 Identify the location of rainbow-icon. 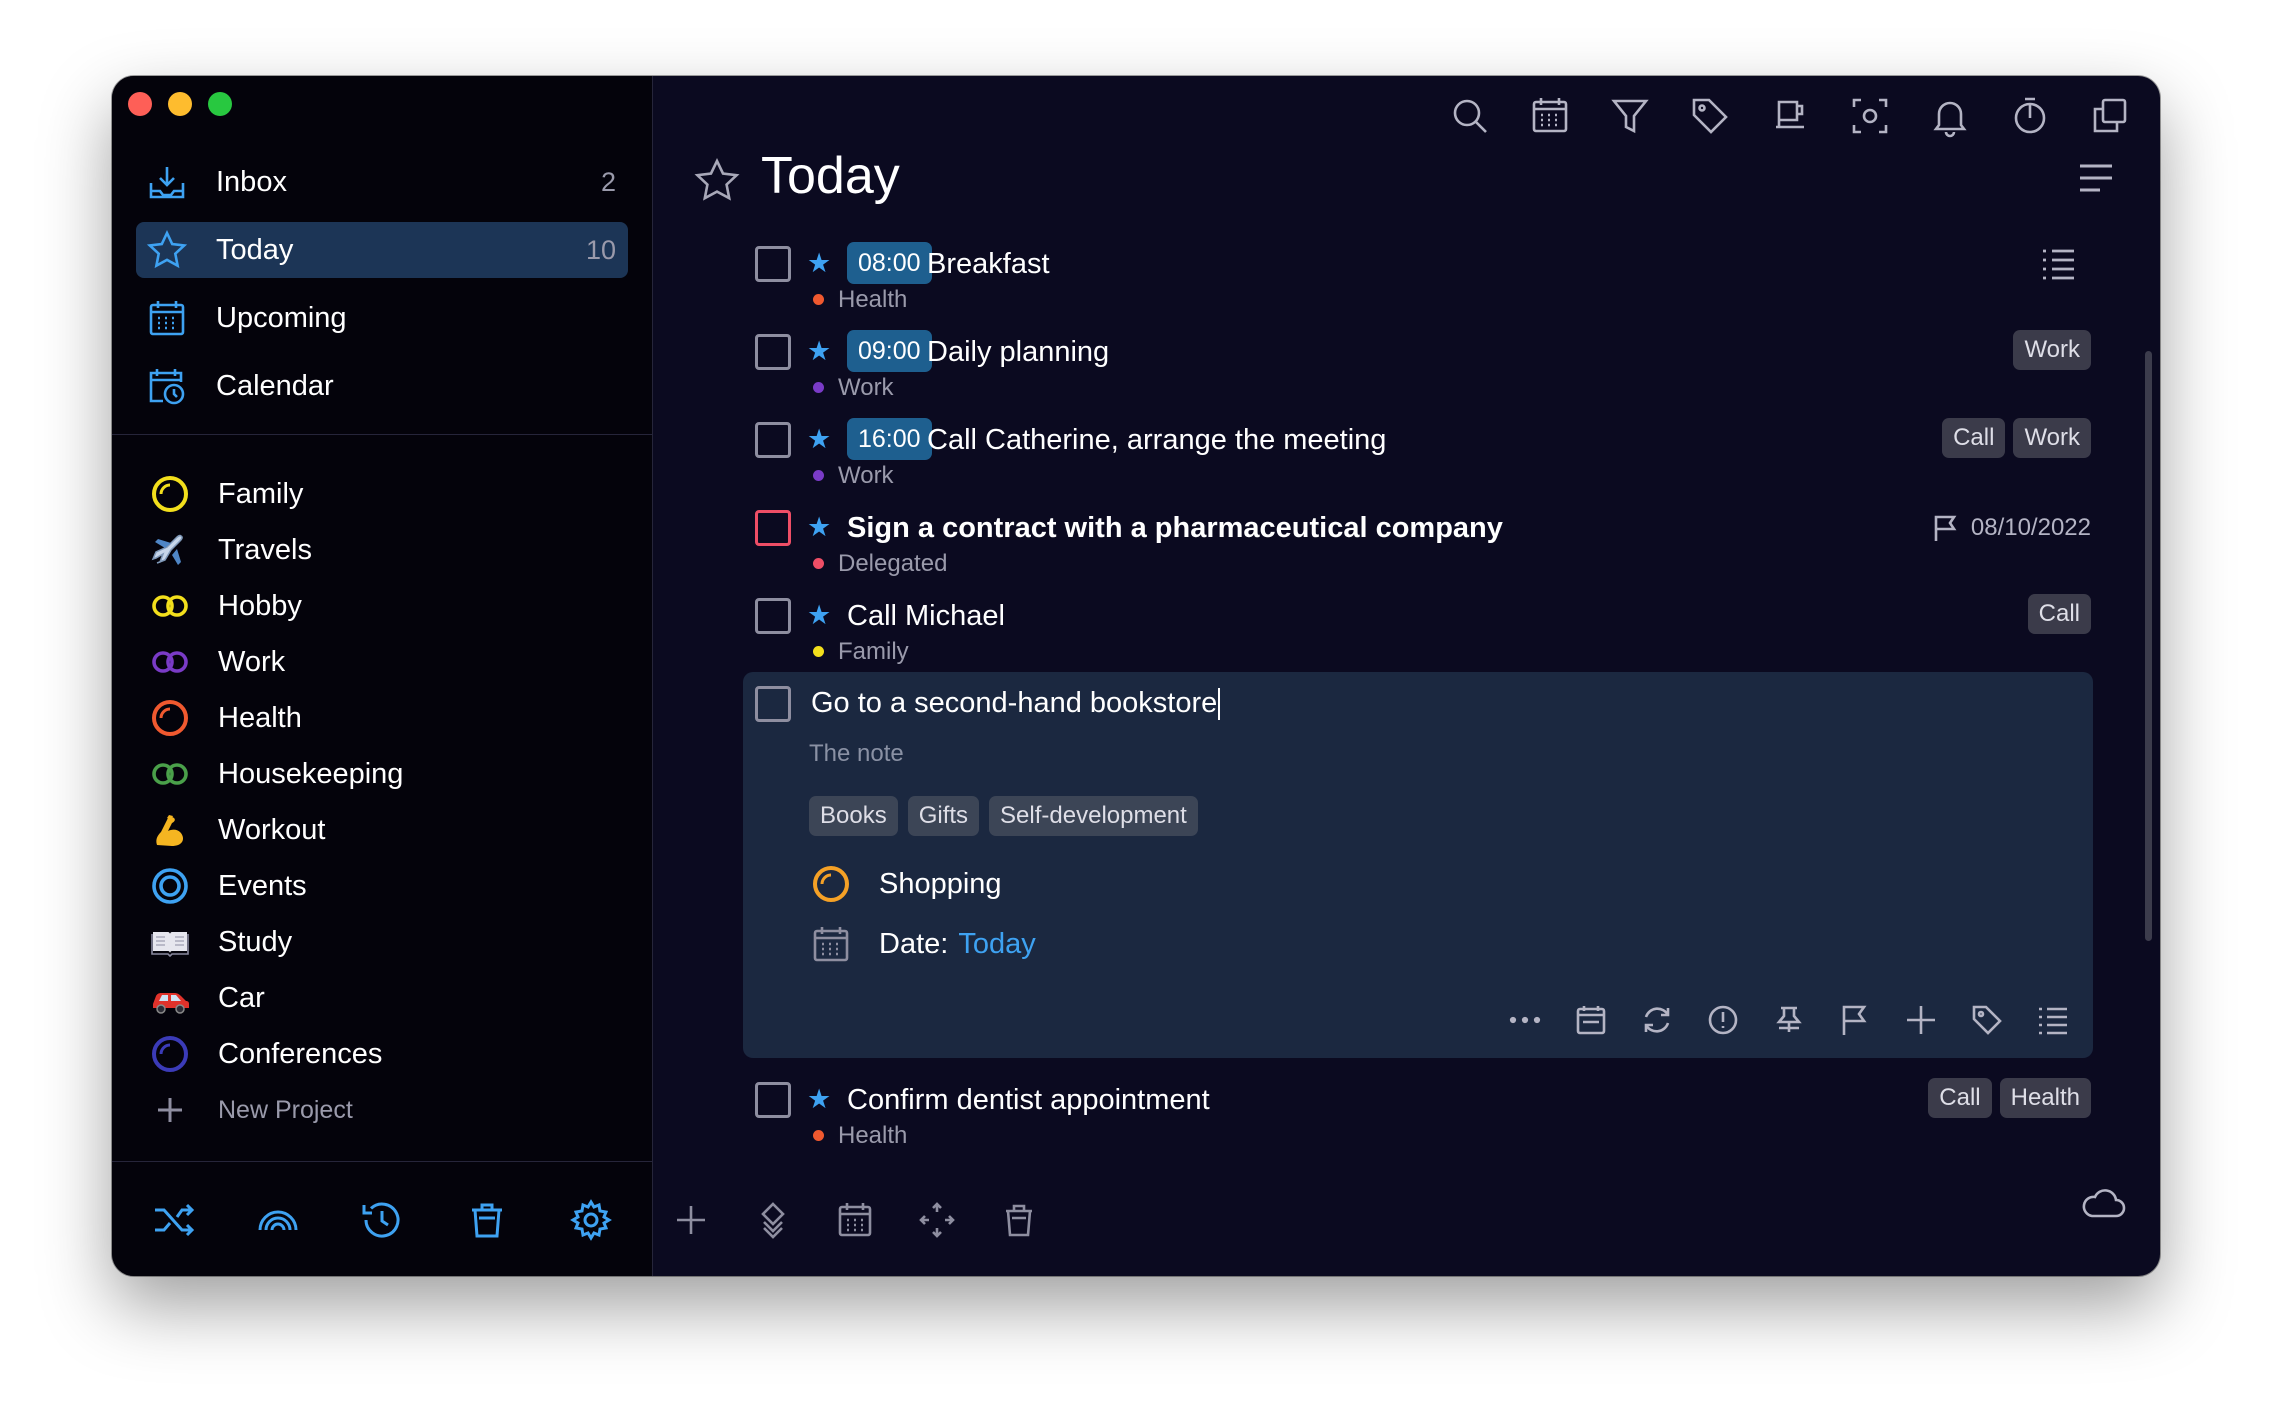
(278, 1220).